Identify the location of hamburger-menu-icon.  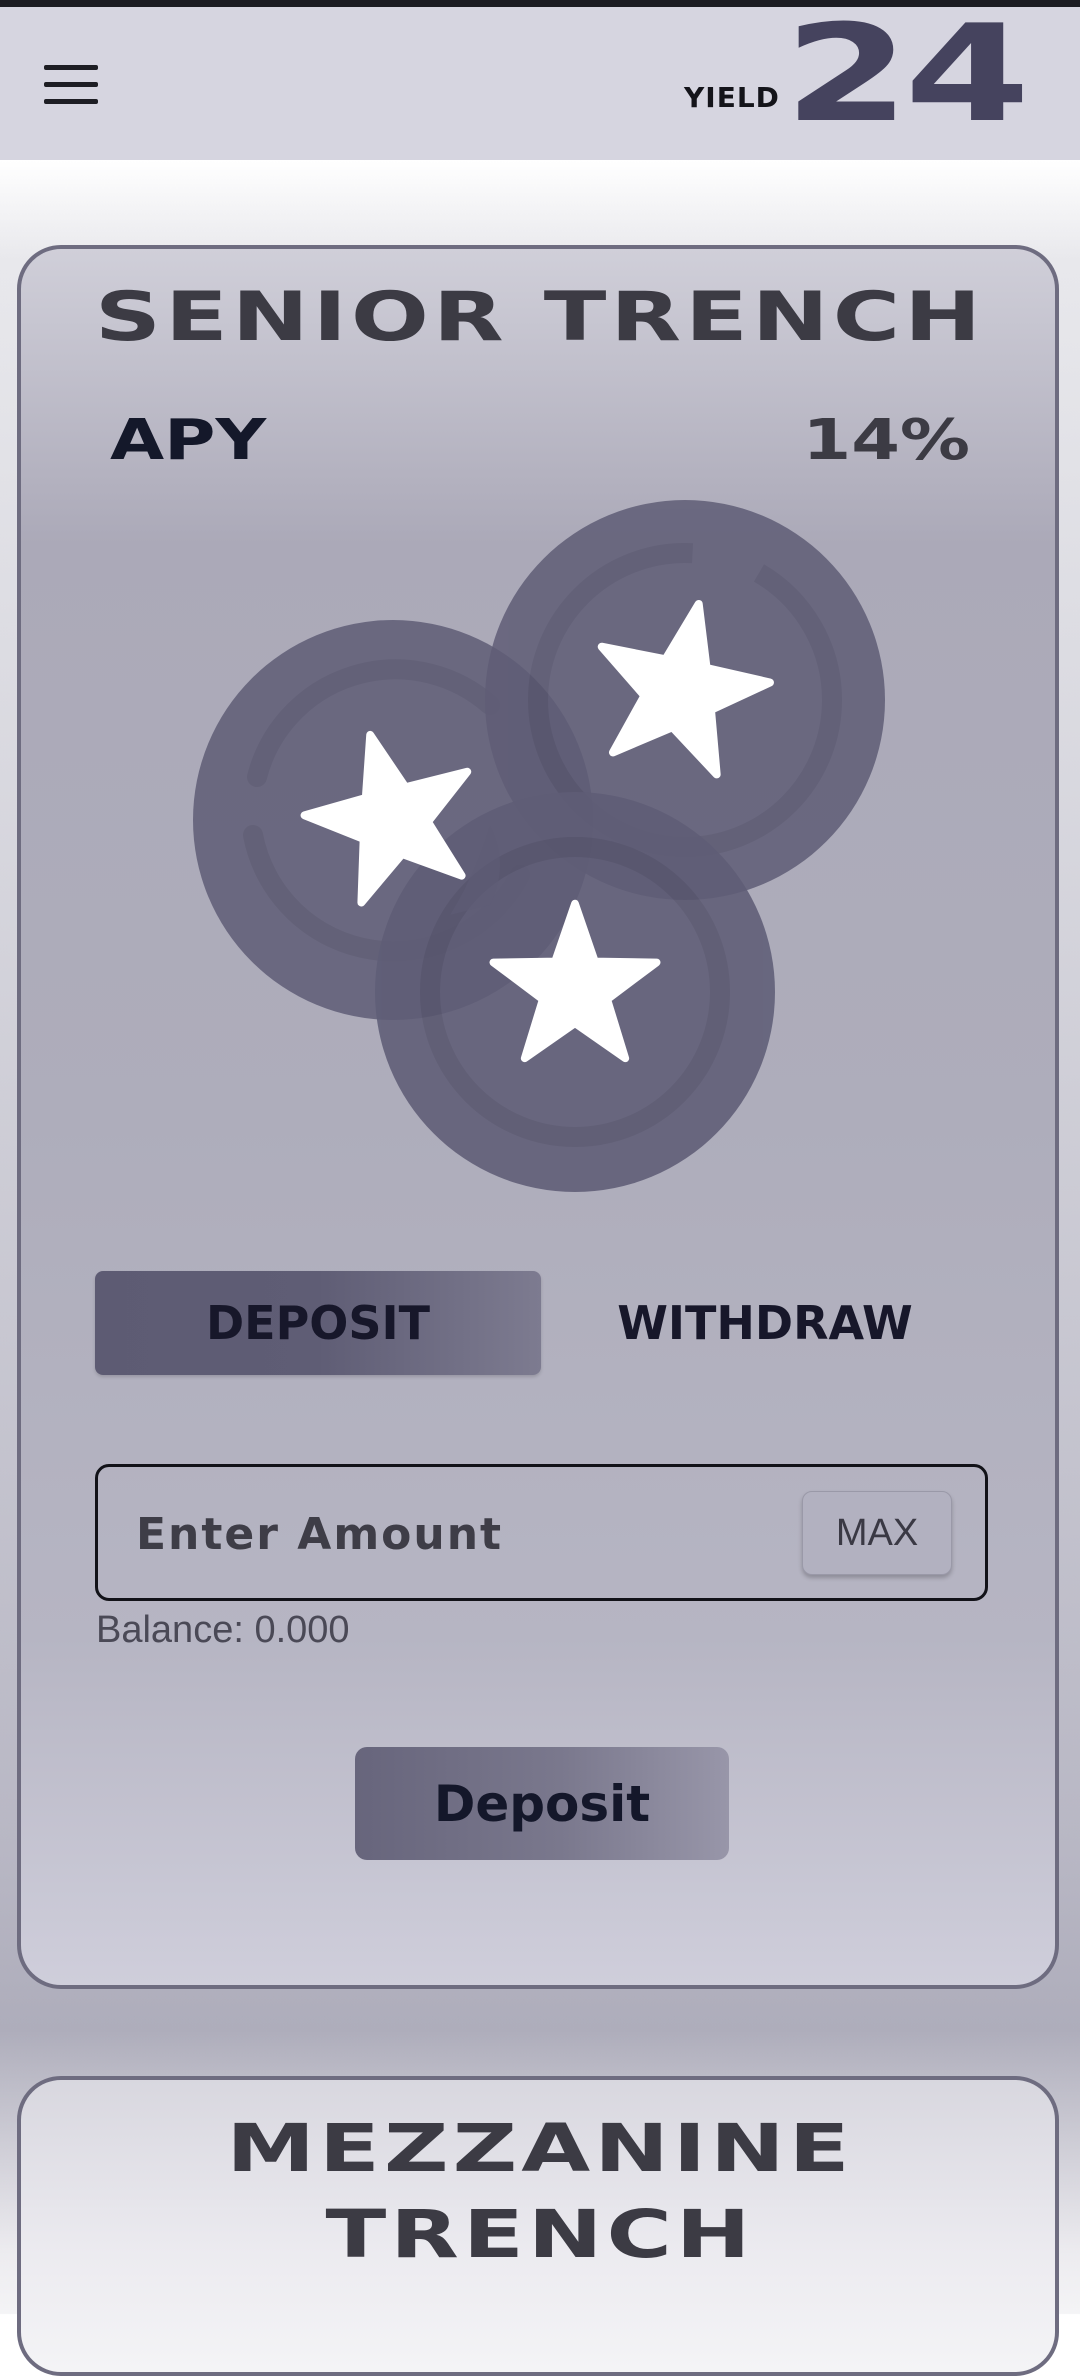
(71, 85).